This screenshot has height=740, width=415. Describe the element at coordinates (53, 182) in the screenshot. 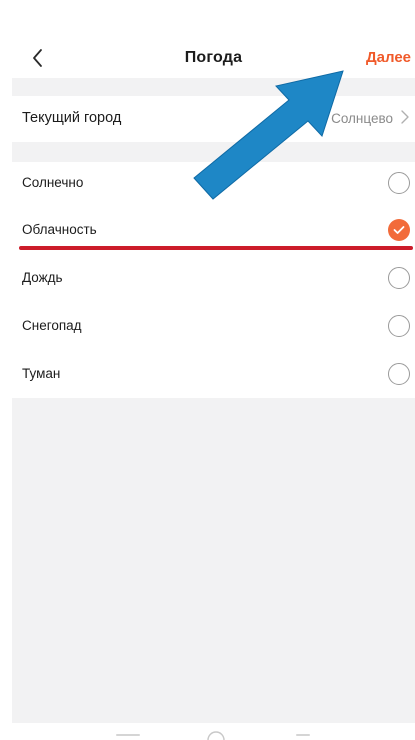

I see `option-label: Солнечно` at that location.